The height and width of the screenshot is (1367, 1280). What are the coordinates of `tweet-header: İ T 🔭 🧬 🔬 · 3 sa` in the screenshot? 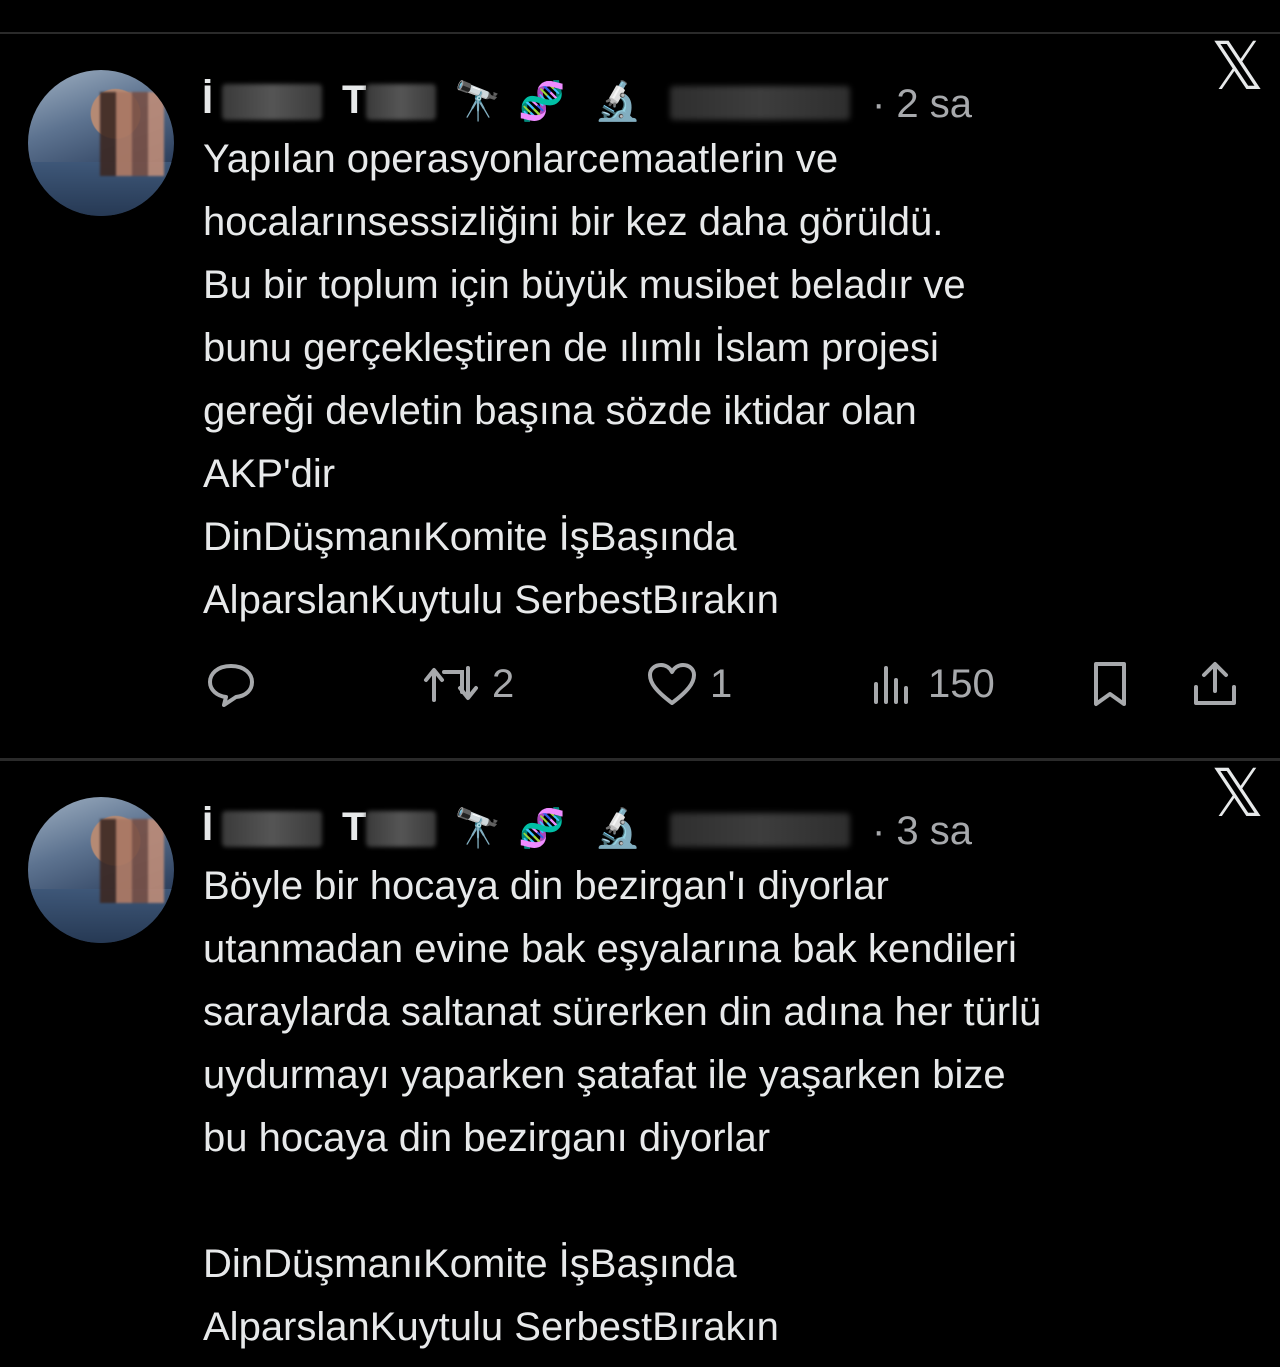 It's located at (730, 829).